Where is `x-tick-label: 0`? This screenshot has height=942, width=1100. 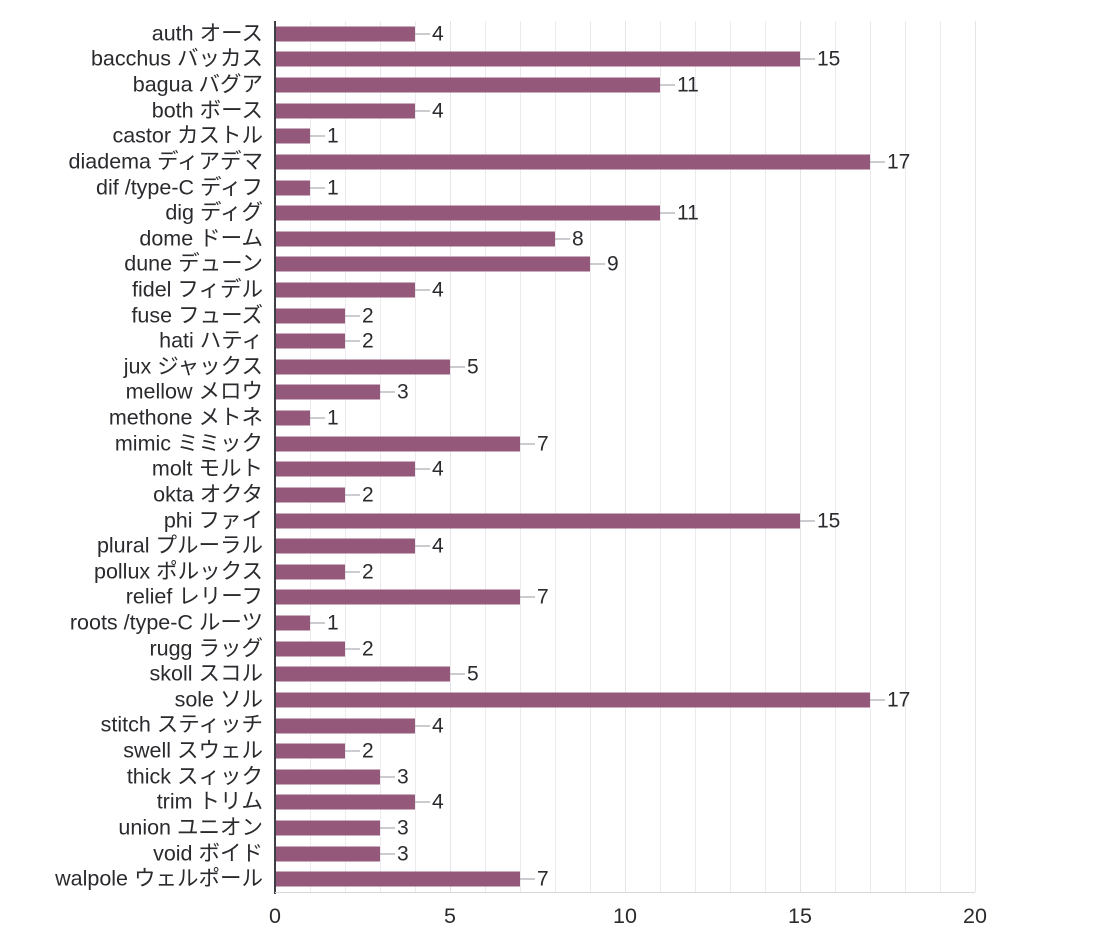
x-tick-label: 0 is located at coordinates (275, 916).